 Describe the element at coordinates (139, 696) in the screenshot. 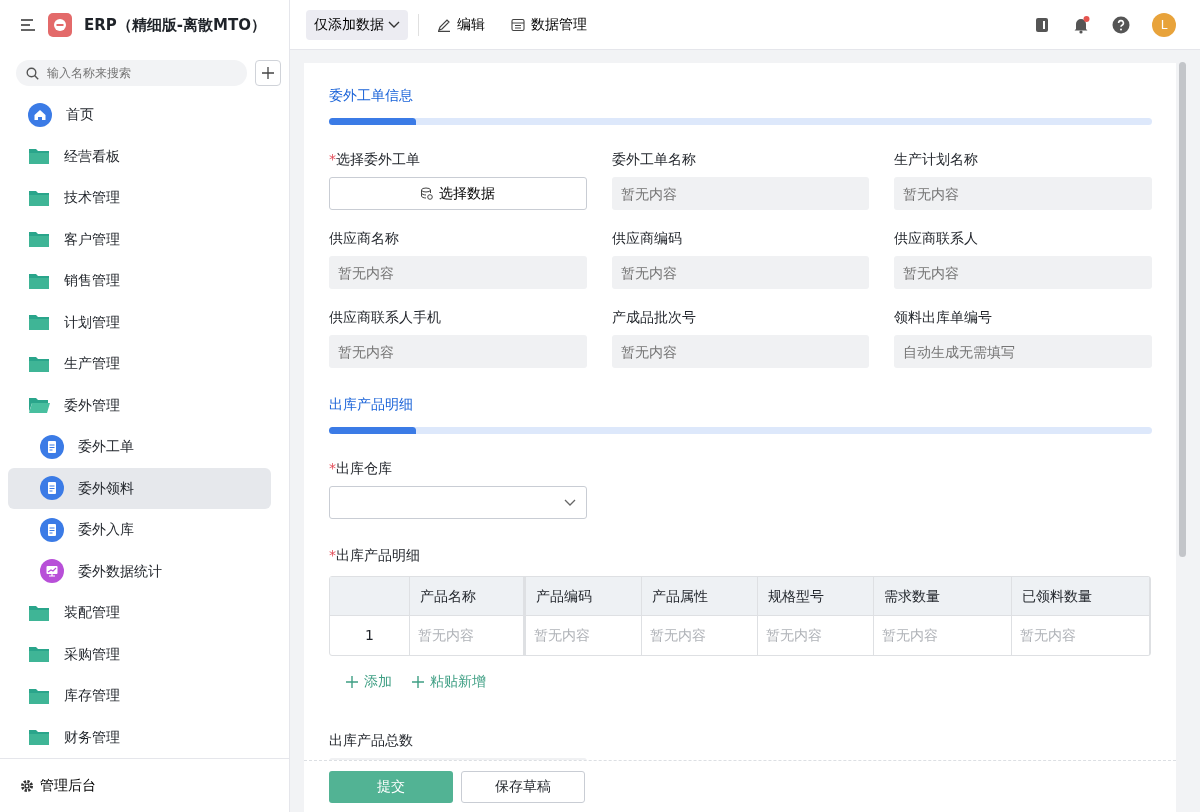

I see `sidebar-item: 库存管理` at that location.